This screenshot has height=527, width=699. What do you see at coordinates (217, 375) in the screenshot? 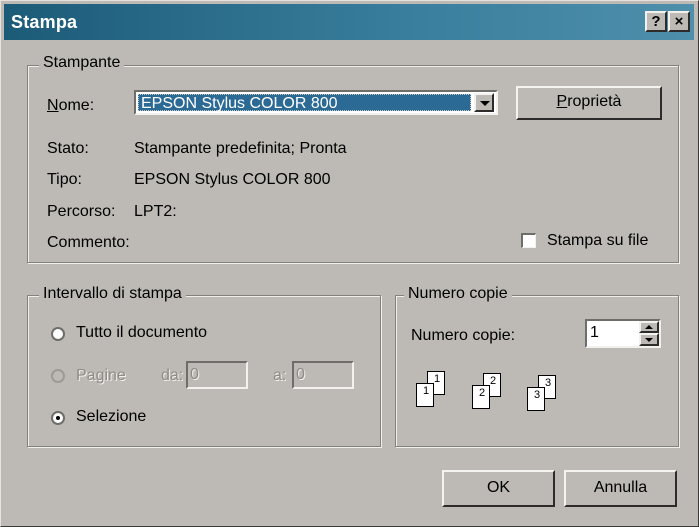
I see `from-page-input: 0` at bounding box center [217, 375].